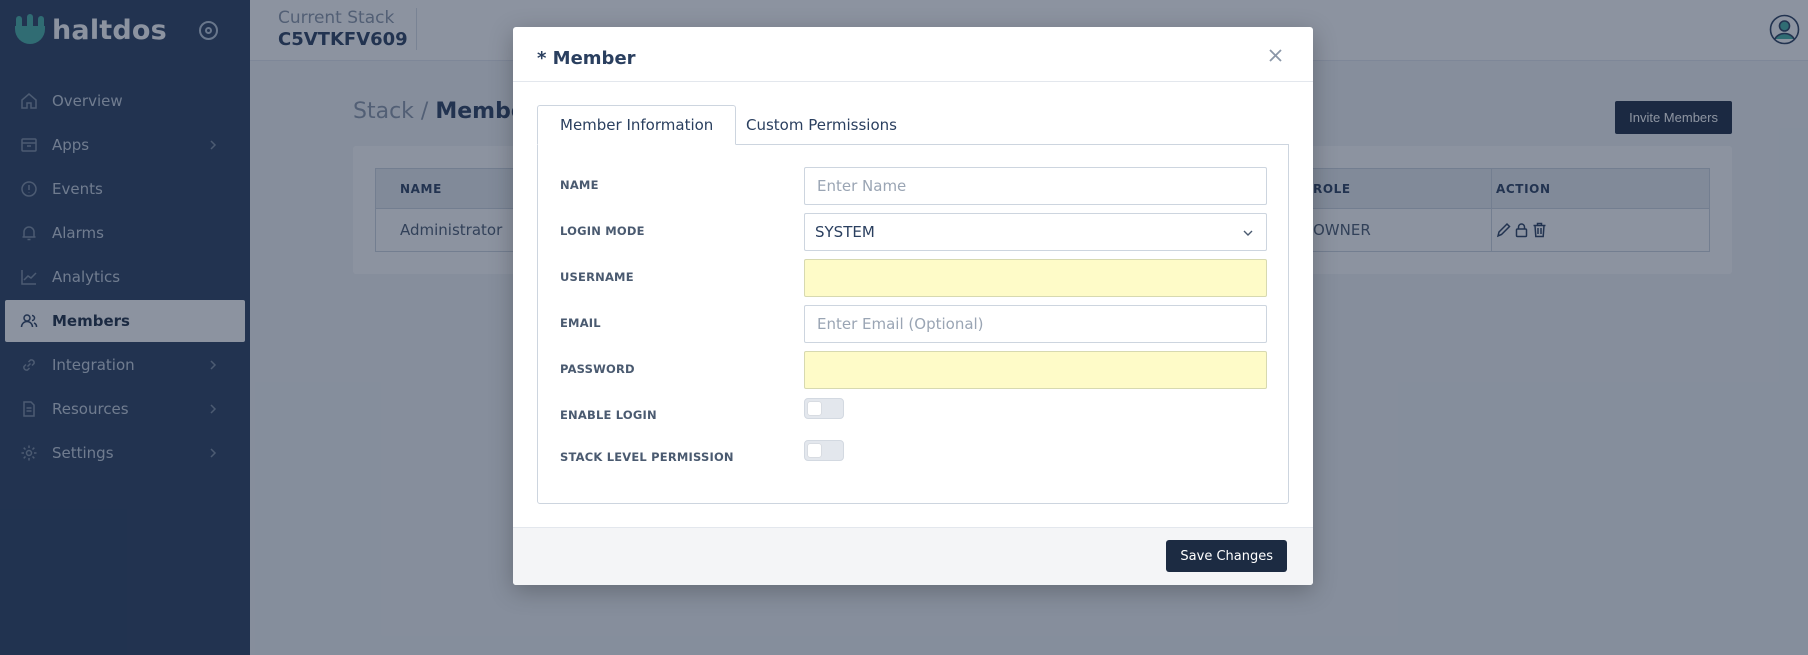 This screenshot has width=1808, height=655. What do you see at coordinates (1226, 556) in the screenshot?
I see `save-changes-button: Save Changes` at bounding box center [1226, 556].